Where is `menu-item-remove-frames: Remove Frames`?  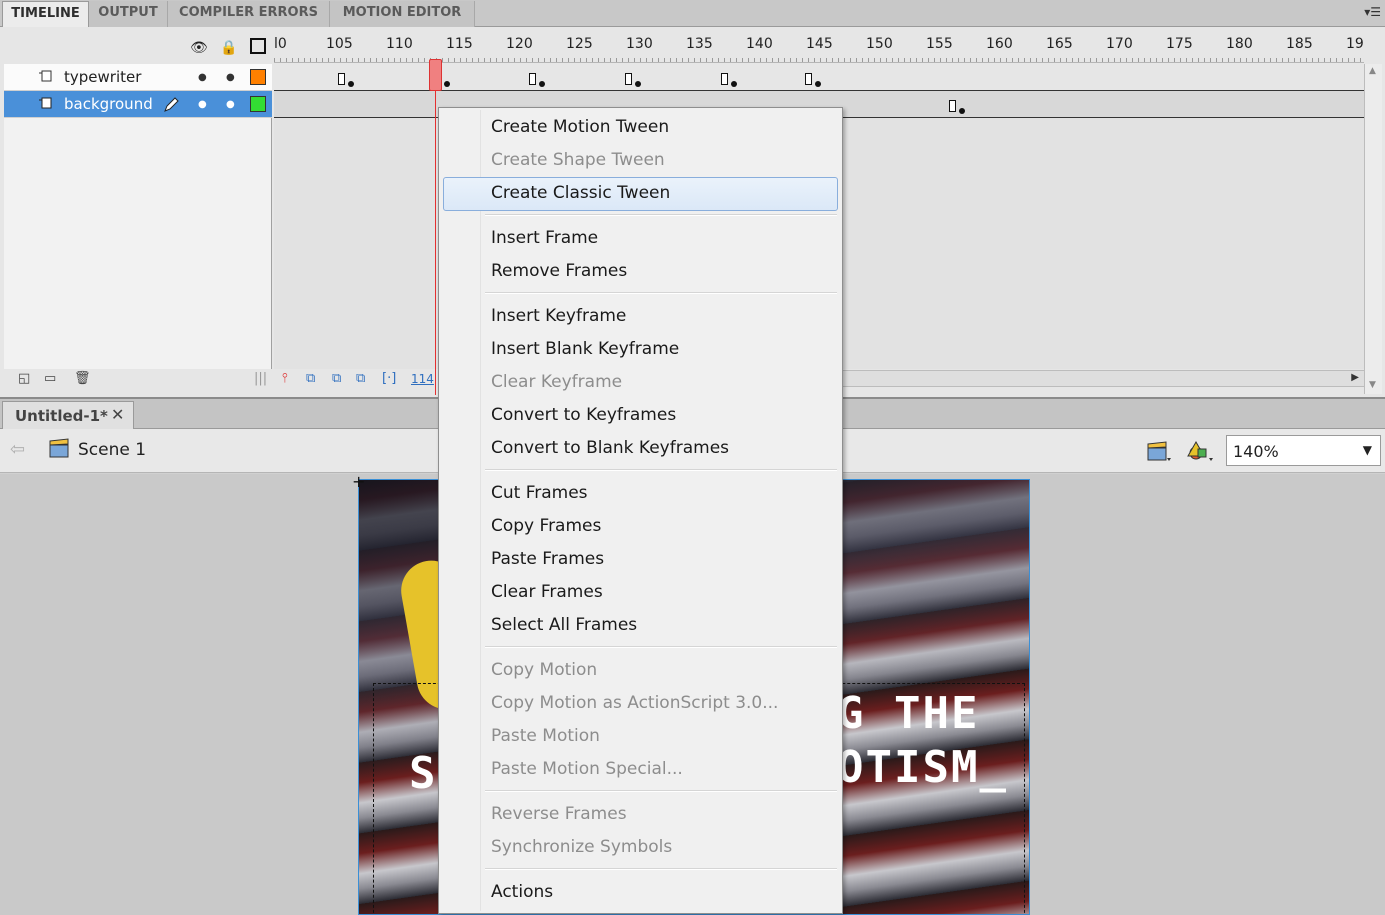 menu-item-remove-frames: Remove Frames is located at coordinates (559, 271).